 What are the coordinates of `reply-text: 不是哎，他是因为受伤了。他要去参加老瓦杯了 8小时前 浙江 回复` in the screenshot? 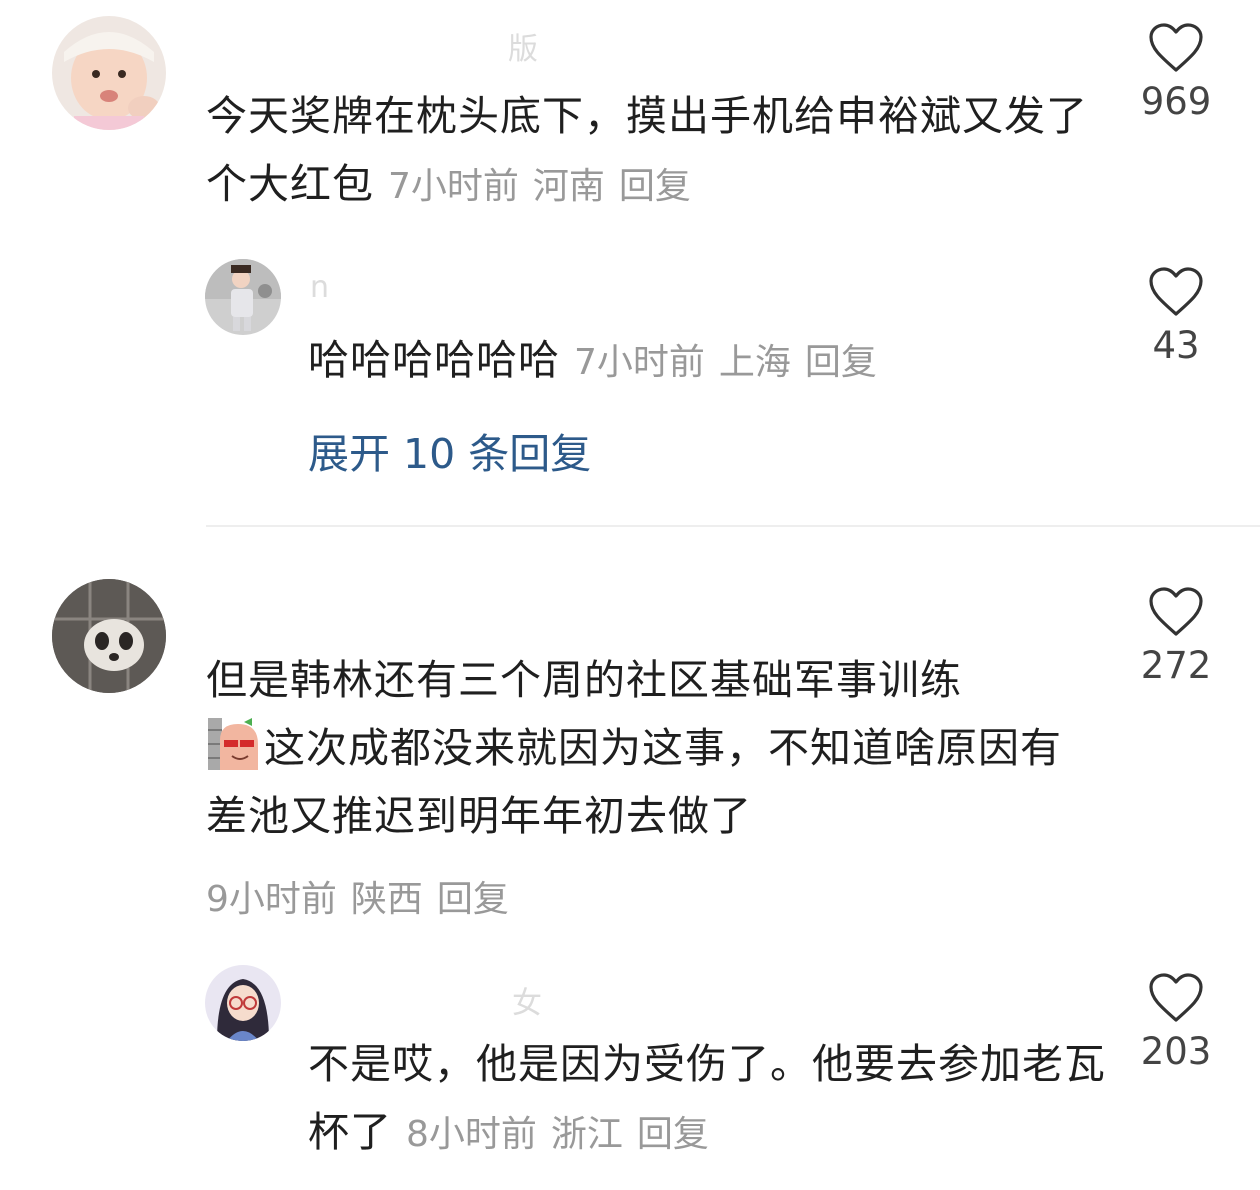 It's located at (708, 1099).